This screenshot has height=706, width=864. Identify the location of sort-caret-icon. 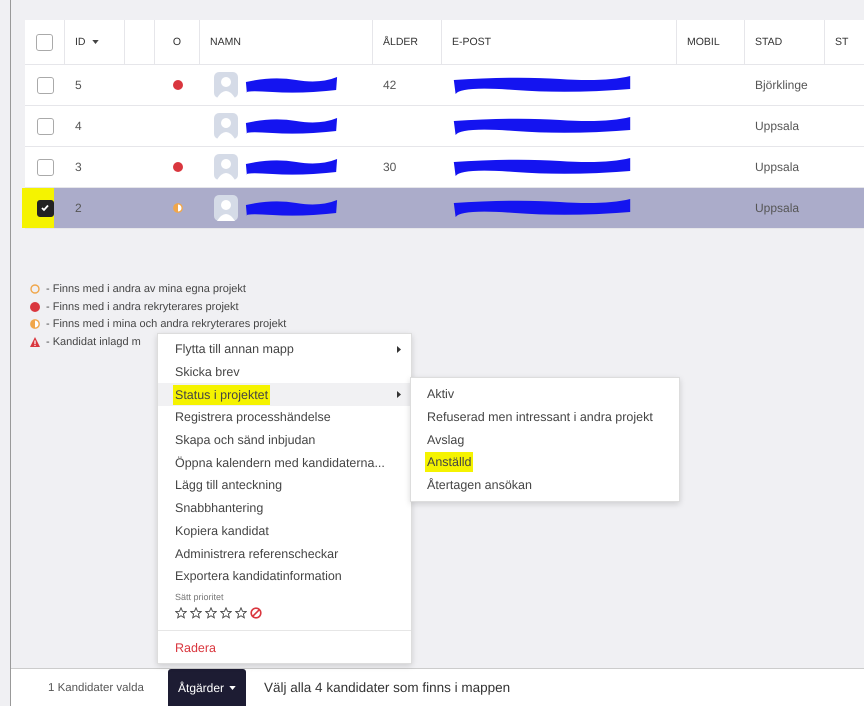
(95, 42).